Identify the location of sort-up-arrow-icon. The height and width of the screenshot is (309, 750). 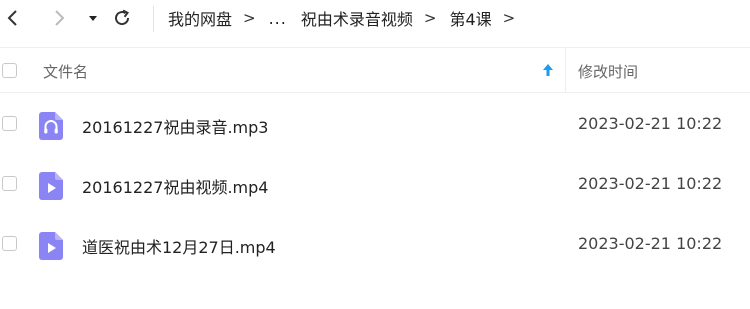
(548, 70).